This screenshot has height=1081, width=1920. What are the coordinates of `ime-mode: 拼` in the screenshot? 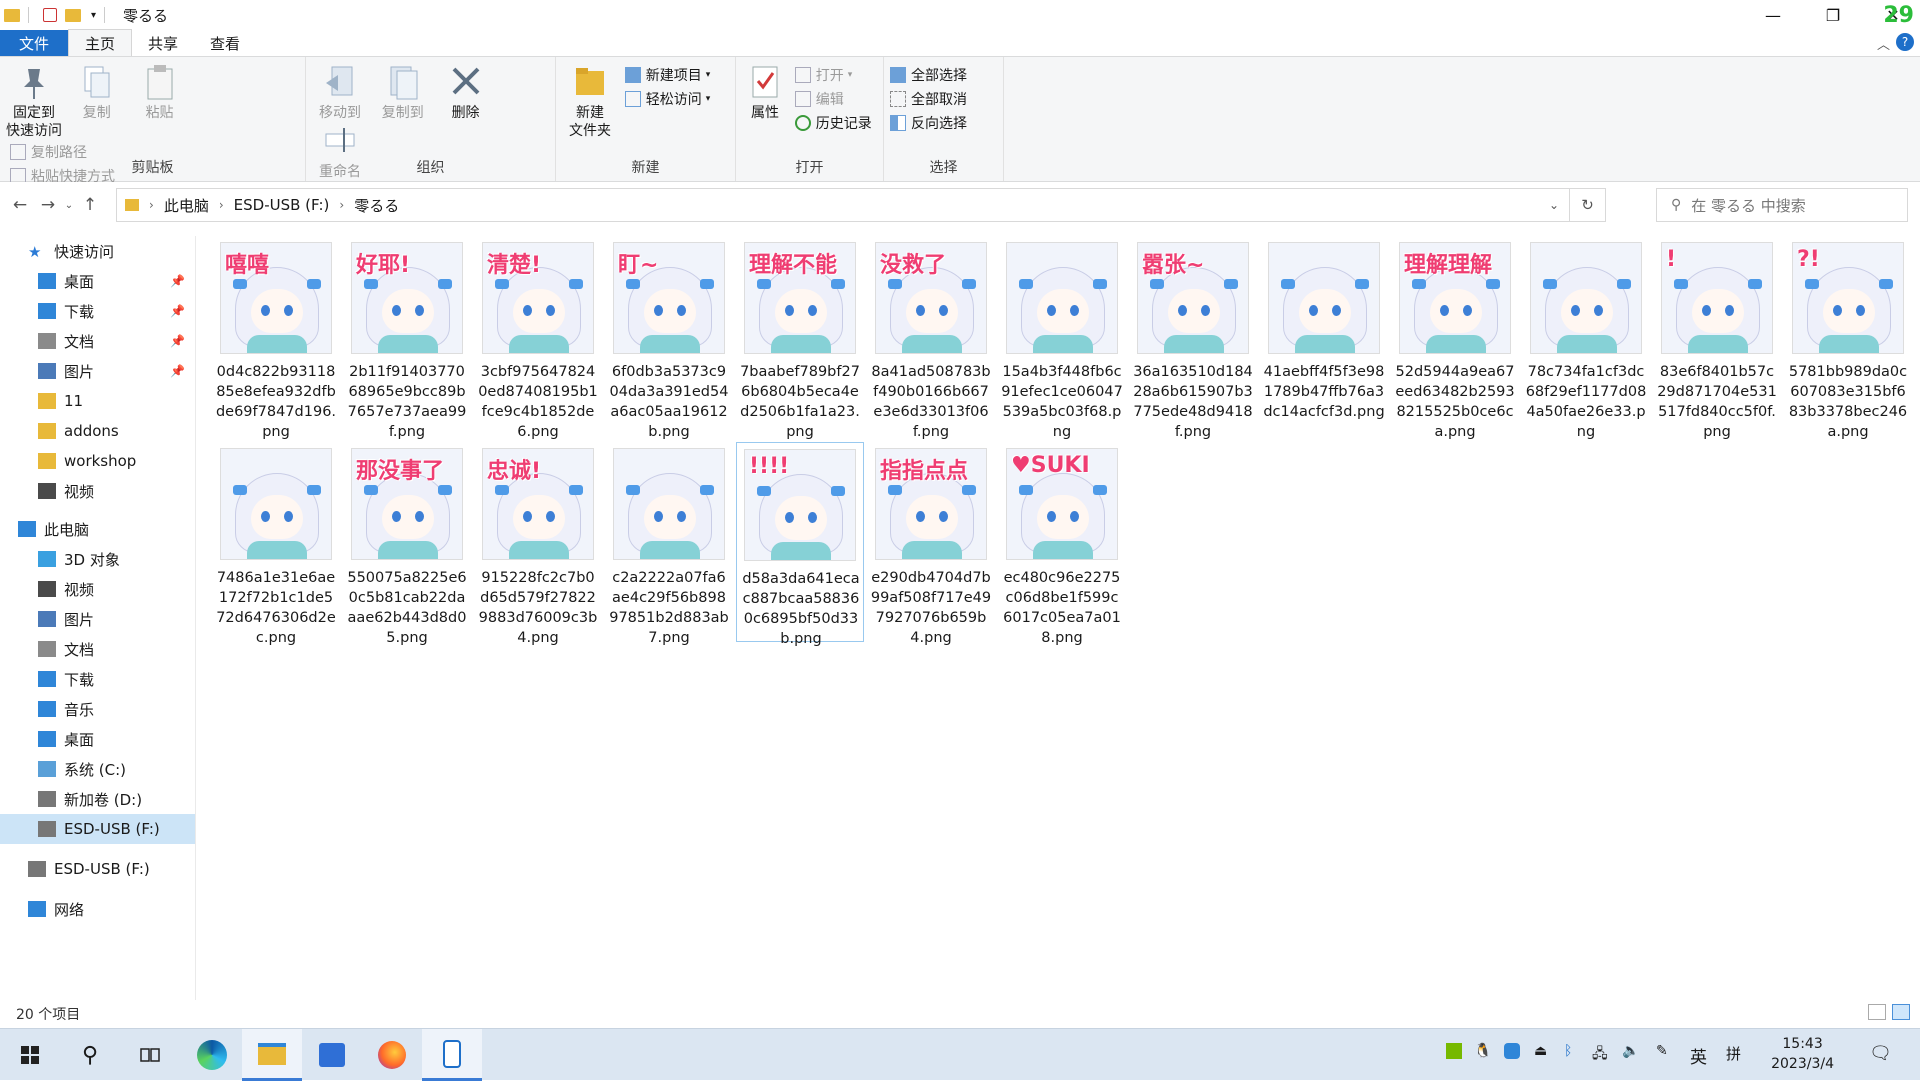 It's located at (1733, 1053).